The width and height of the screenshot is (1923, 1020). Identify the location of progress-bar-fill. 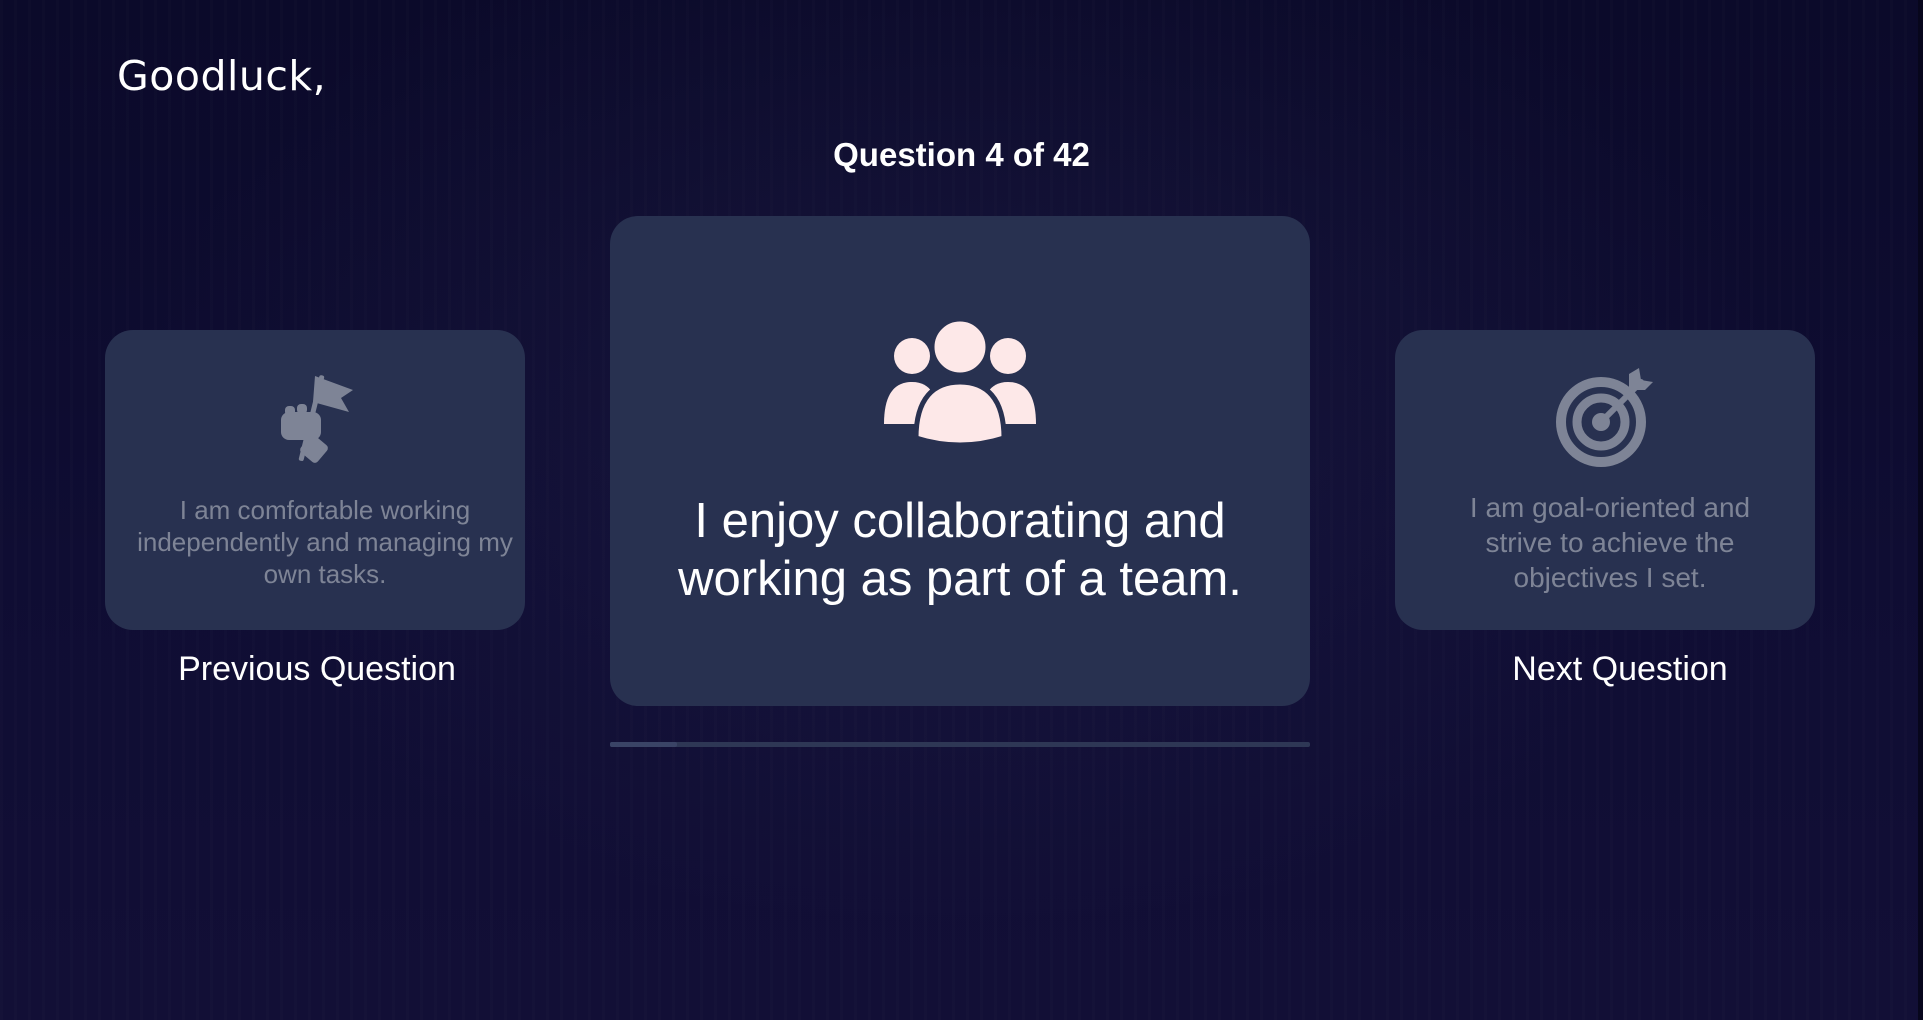
(643, 744).